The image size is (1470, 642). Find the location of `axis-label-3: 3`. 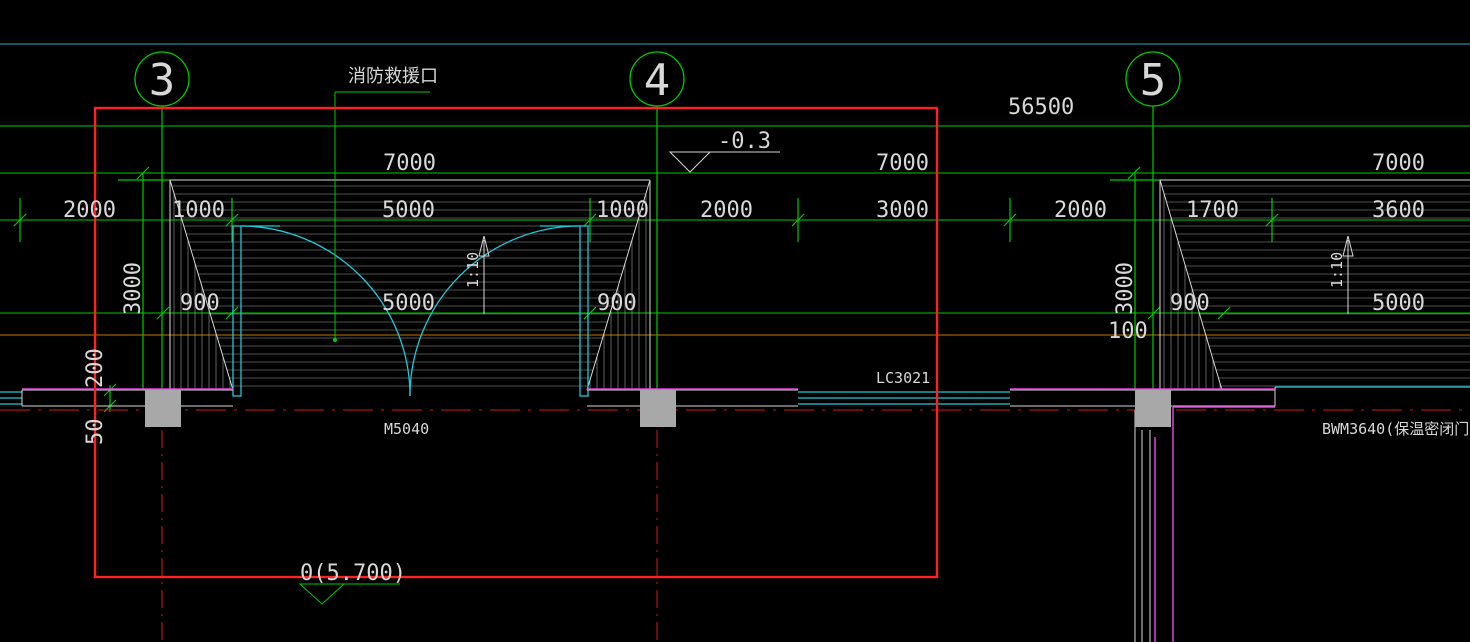

axis-label-3: 3 is located at coordinates (162, 80).